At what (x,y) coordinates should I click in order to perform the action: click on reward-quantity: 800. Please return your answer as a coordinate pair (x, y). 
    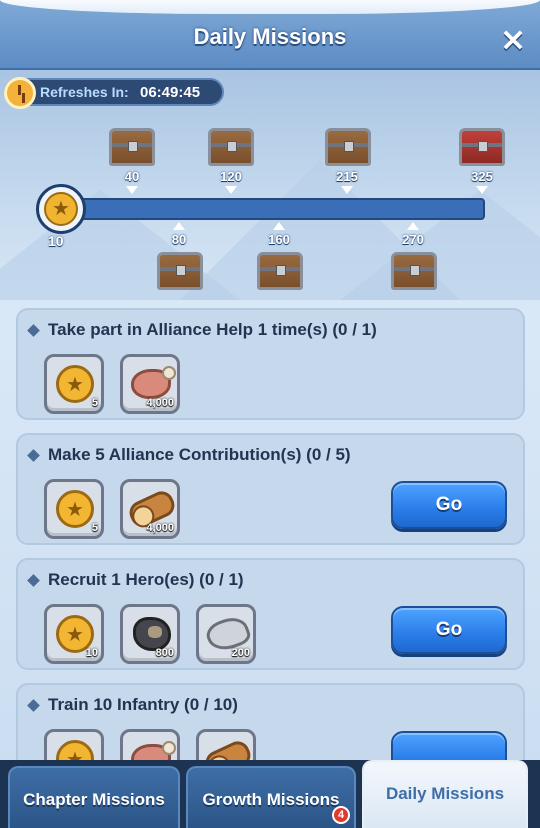
    Looking at the image, I should click on (164, 653).